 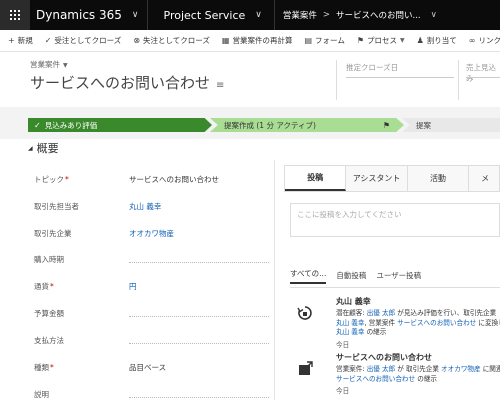 I want to click on stage-label: 提案作成 (1 分 アクティブ), so click(x=270, y=125).